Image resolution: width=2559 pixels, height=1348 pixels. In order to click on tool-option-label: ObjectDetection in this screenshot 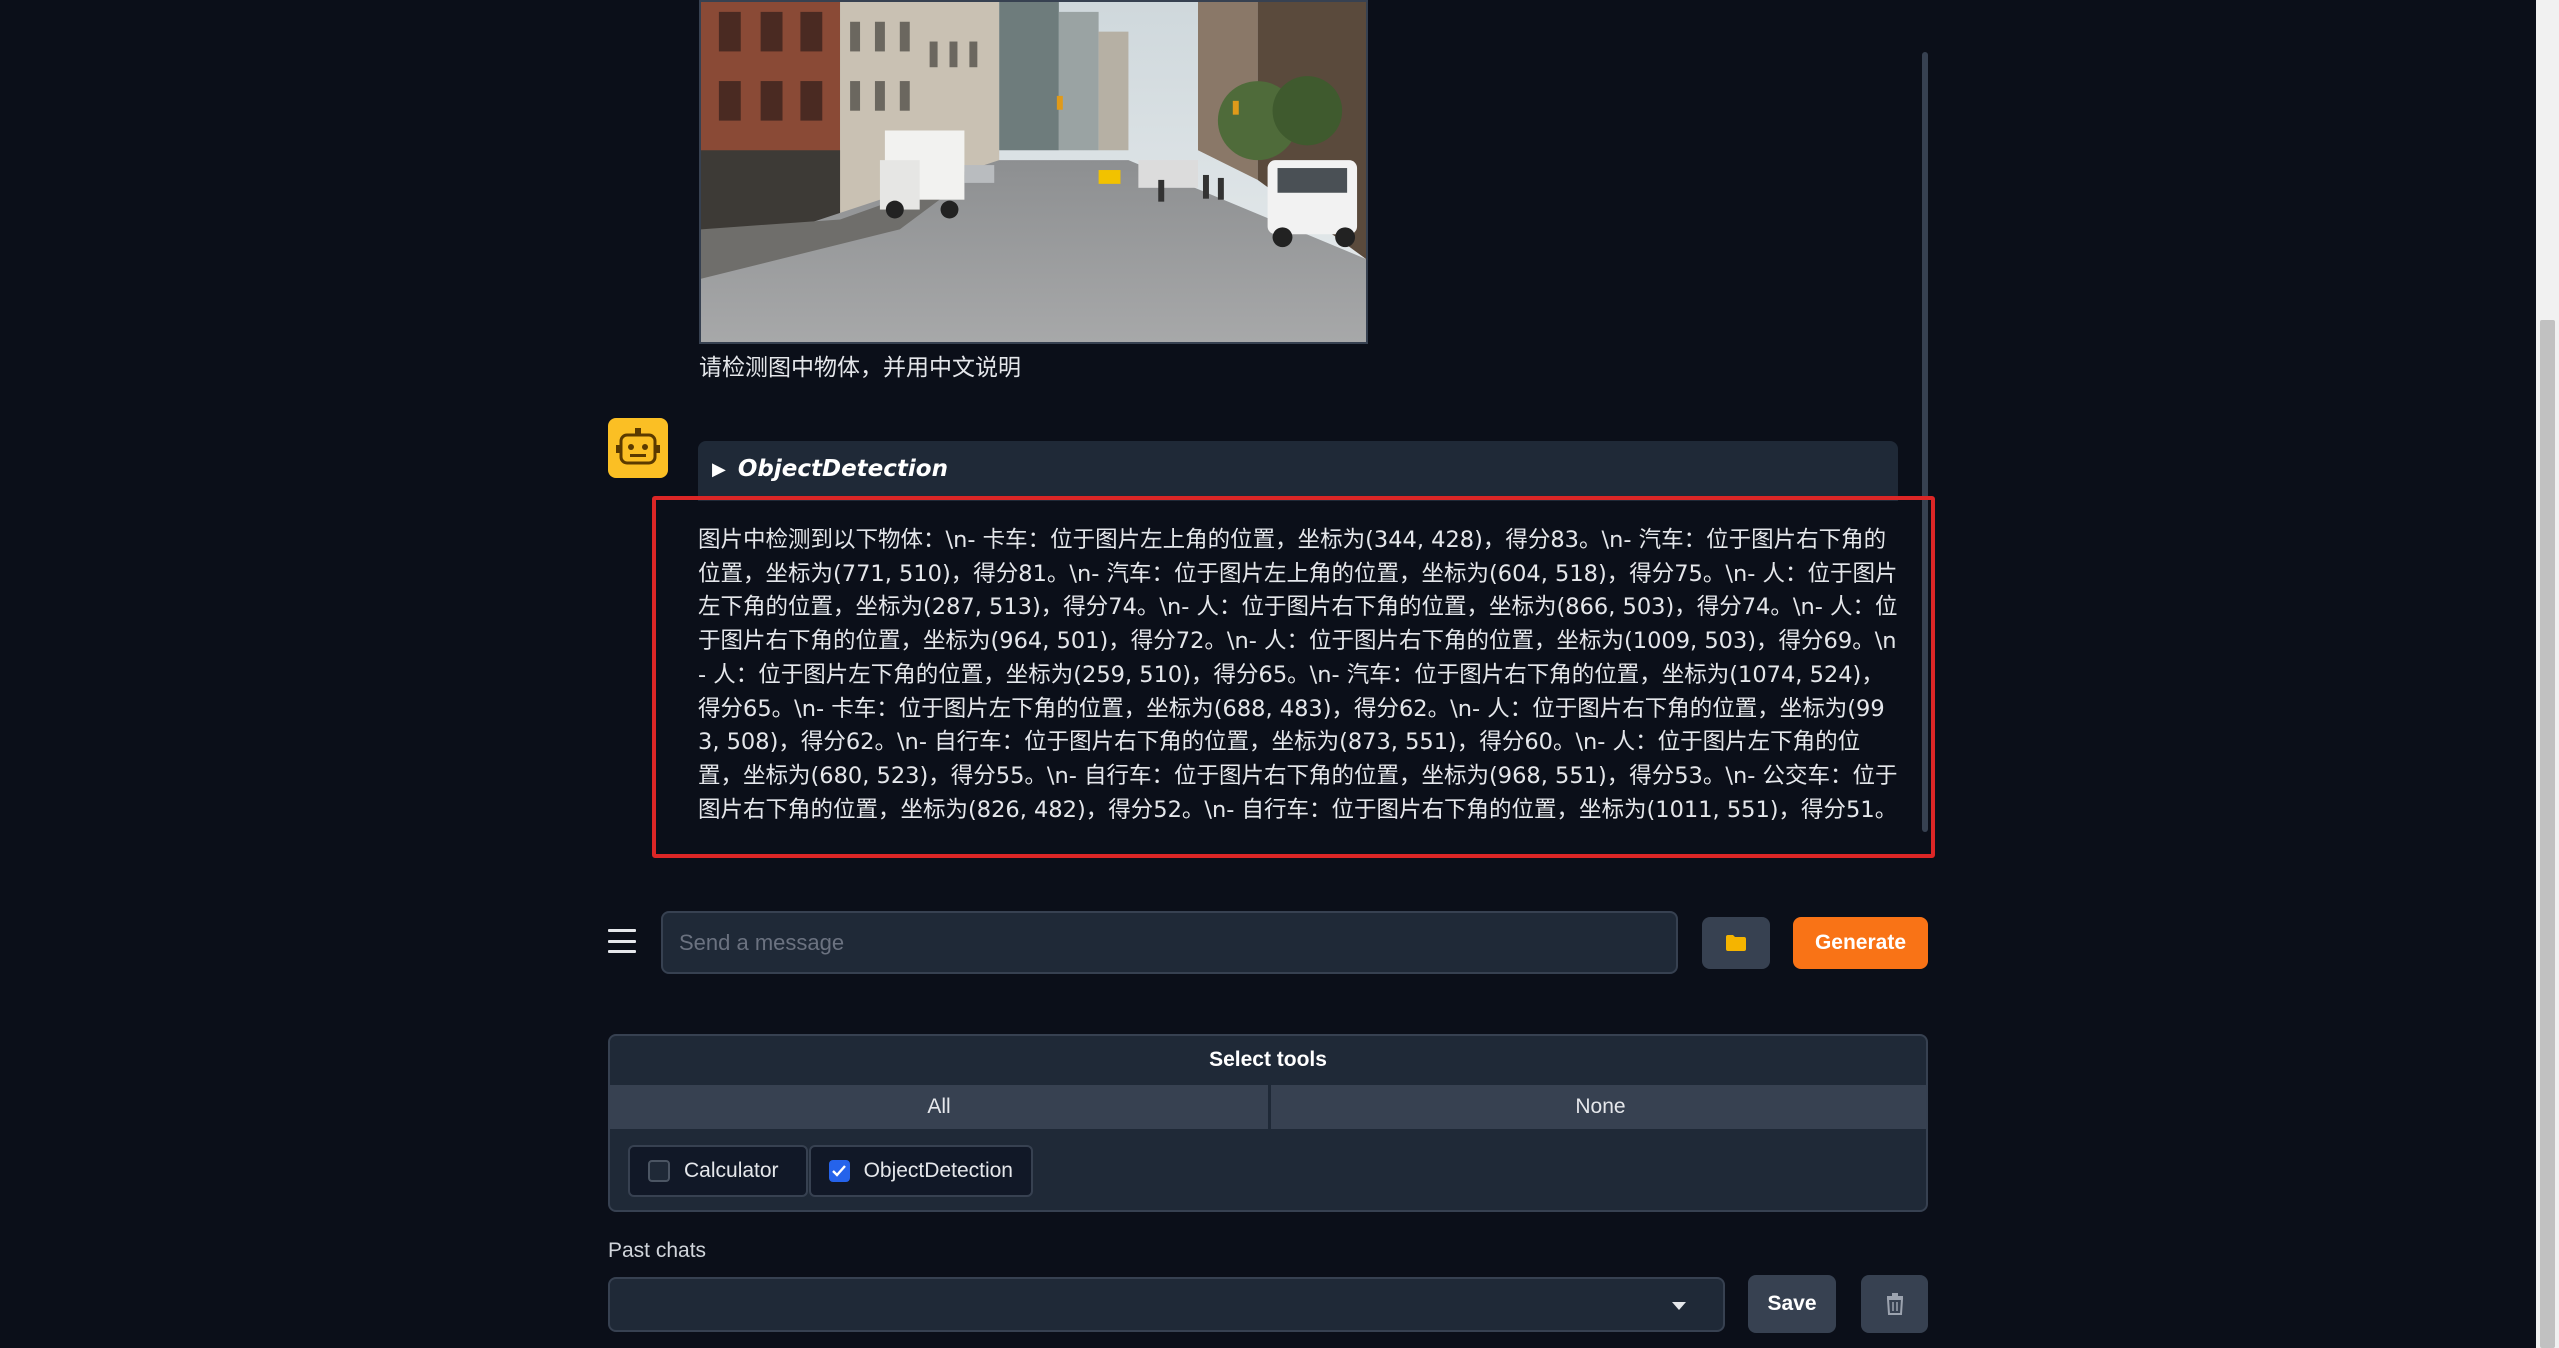, I will do `click(938, 1170)`.